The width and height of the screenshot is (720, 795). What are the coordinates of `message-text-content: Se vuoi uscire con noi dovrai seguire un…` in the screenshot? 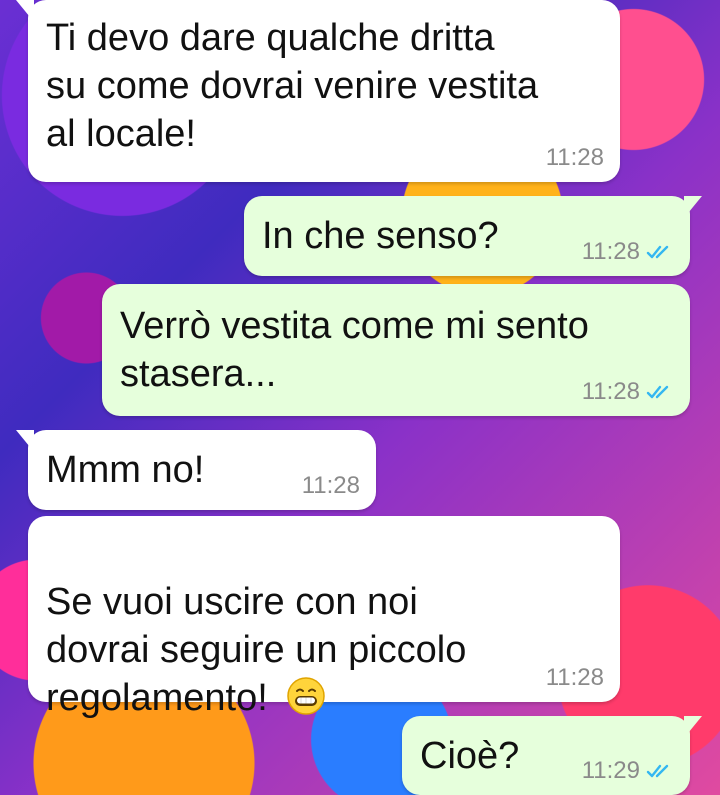 It's located at (256, 650).